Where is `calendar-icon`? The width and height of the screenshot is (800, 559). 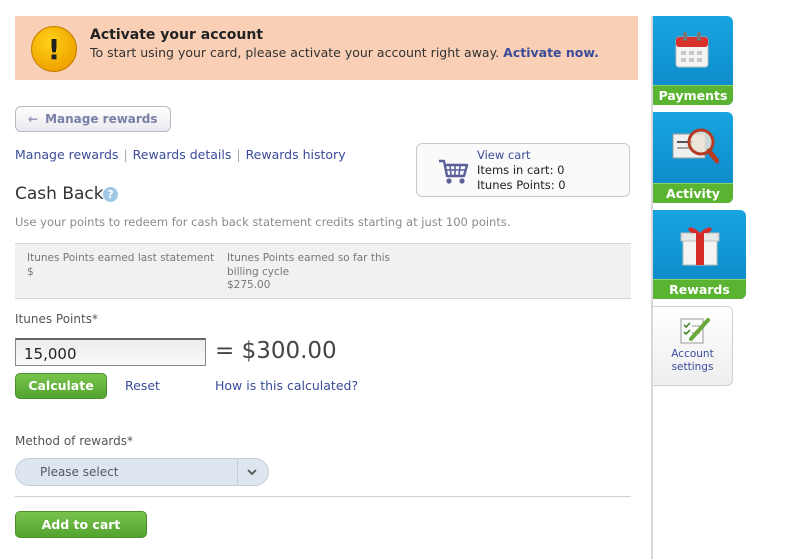 calendar-icon is located at coordinates (692, 50).